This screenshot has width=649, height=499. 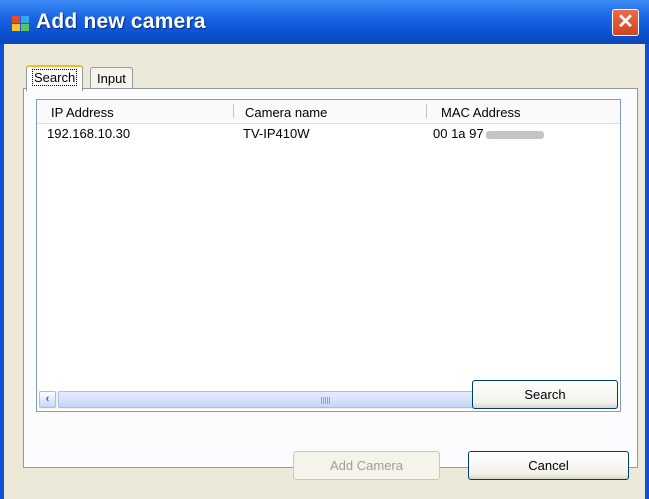 I want to click on thumb-grip-icon, so click(x=325, y=400).